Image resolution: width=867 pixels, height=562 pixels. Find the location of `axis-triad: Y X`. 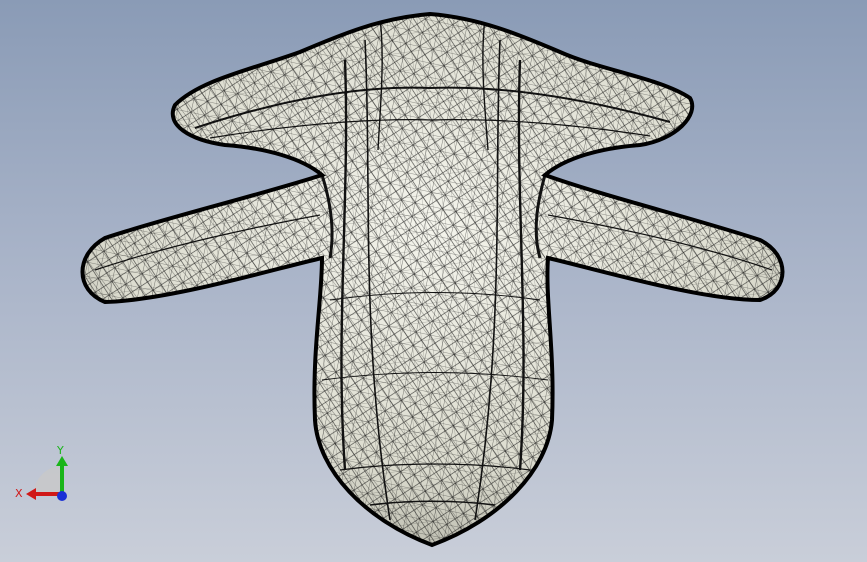

axis-triad: Y X is located at coordinates (41, 472).